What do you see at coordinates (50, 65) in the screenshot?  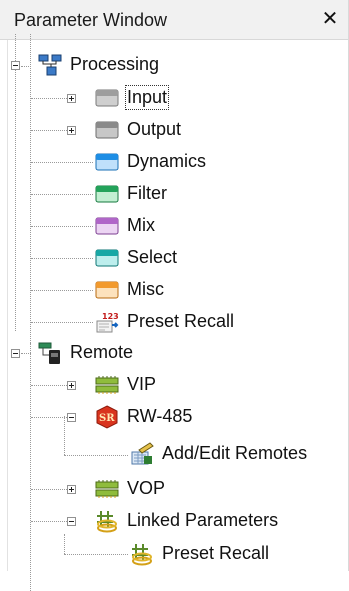 I see `processing-tree-icon` at bounding box center [50, 65].